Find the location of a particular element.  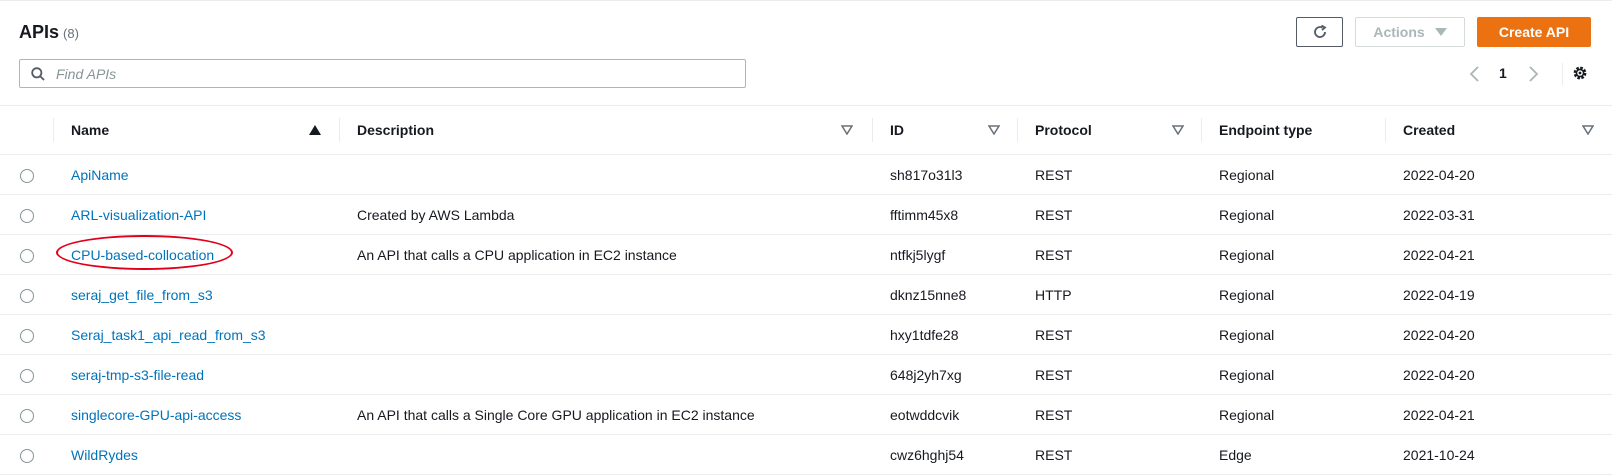

api-description-cell is located at coordinates (605, 374).